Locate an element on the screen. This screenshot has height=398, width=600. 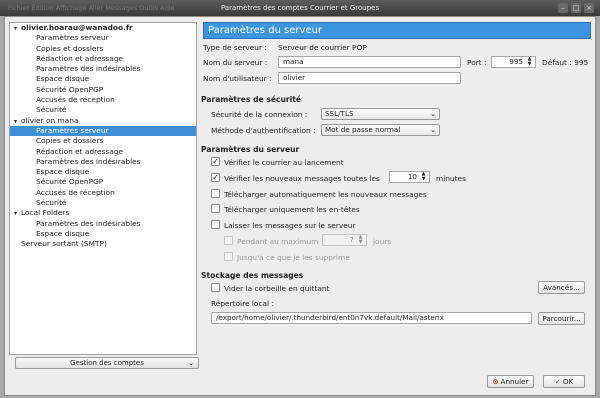
days-value: 7 is located at coordinates (351, 239).